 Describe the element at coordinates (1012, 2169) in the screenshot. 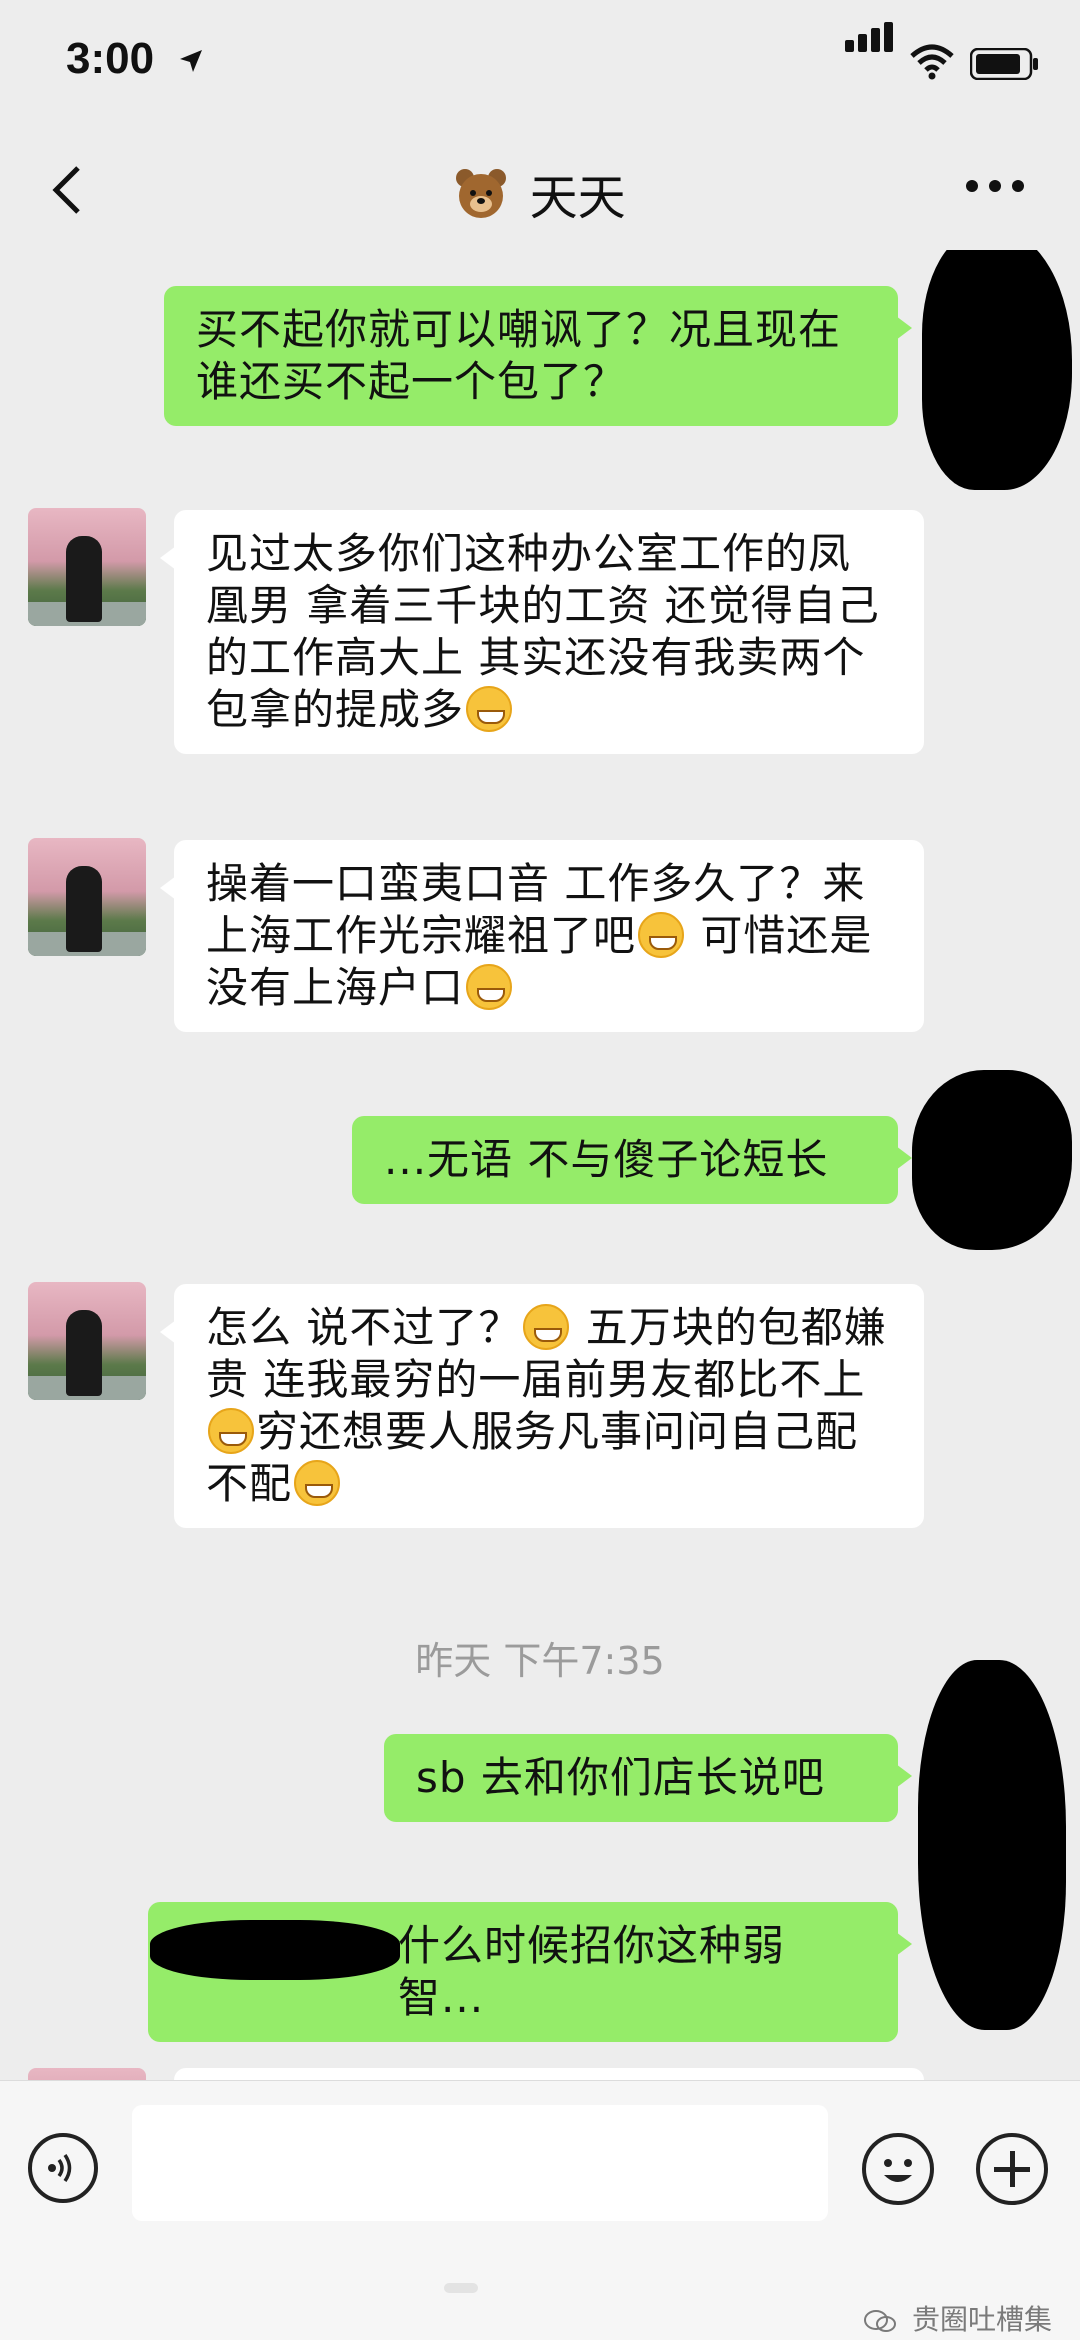

I see `more-actions-plus-icon` at that location.